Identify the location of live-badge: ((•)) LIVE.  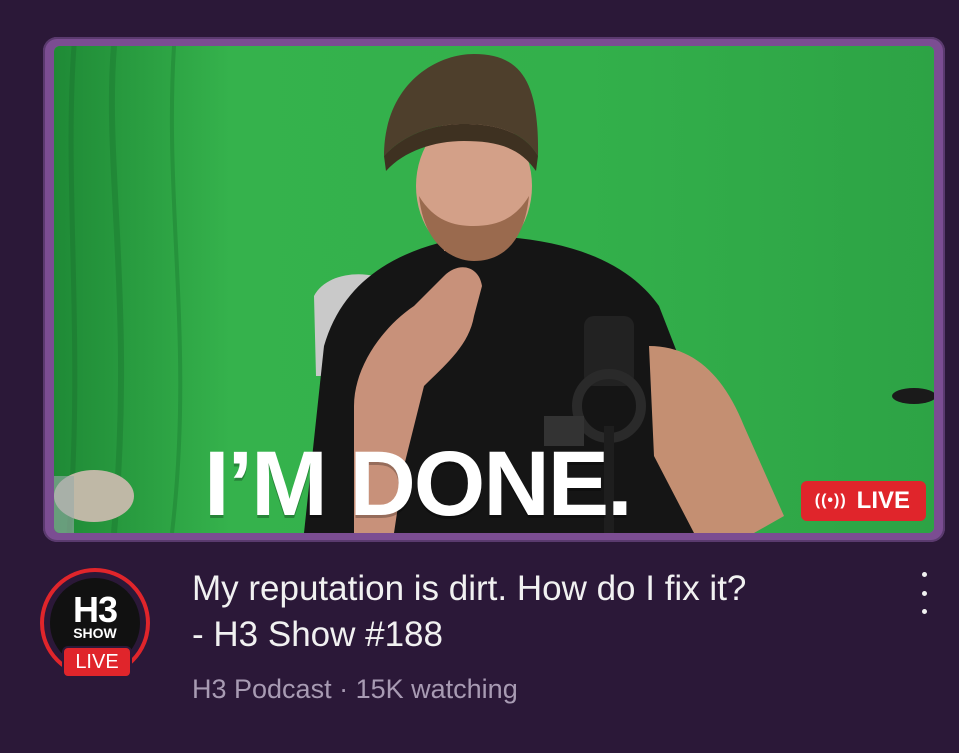
(863, 501).